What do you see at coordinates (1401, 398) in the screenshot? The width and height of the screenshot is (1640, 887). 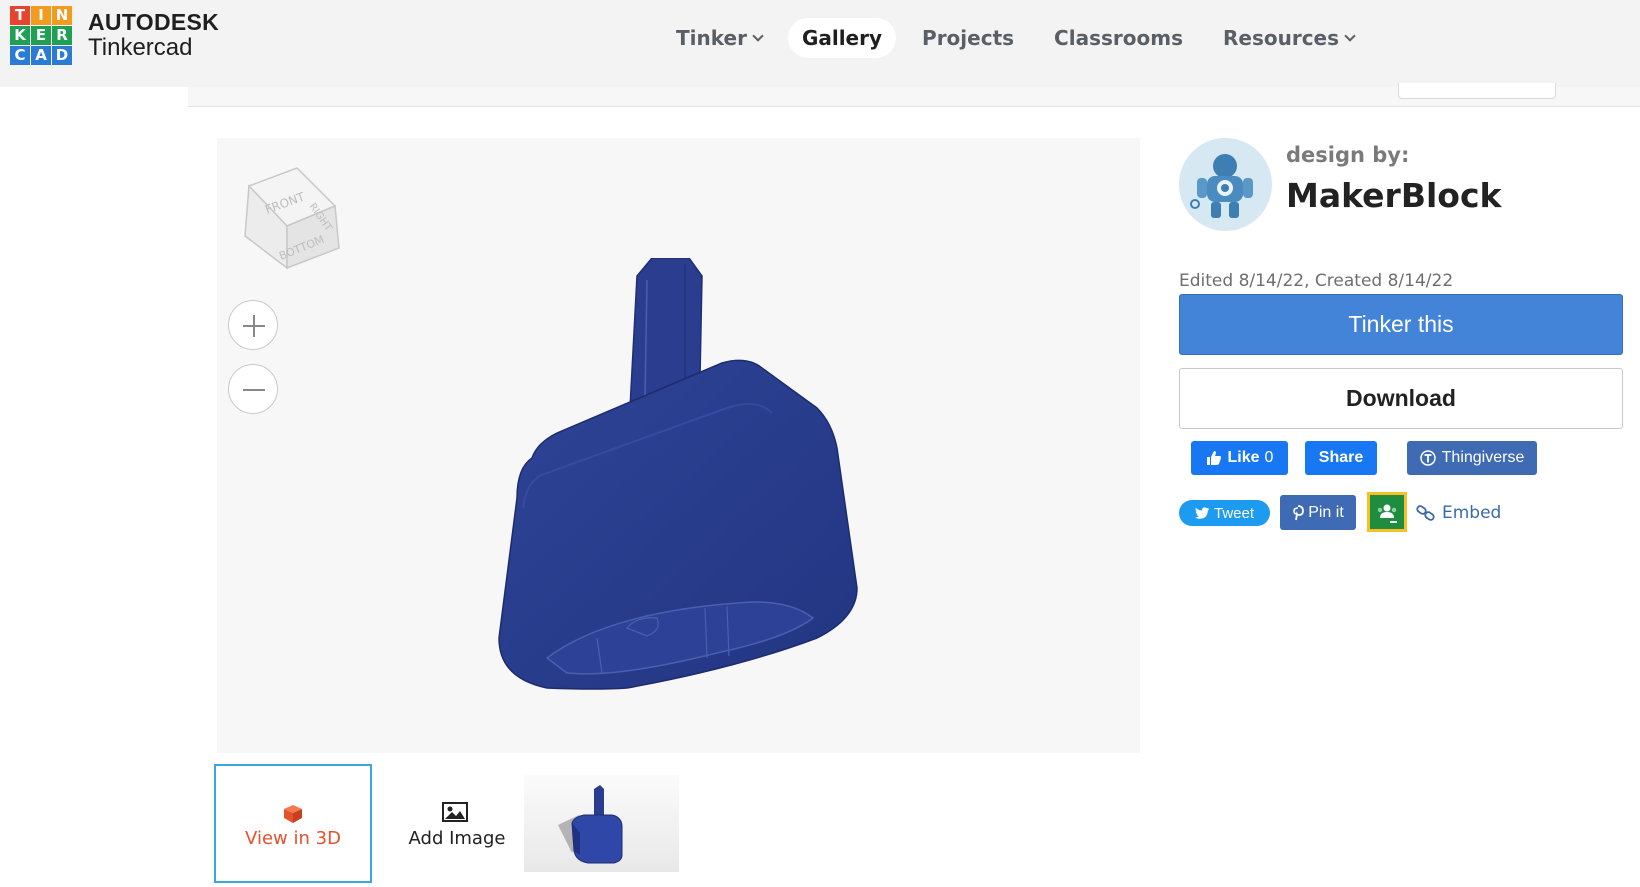 I see `download-button: Download` at bounding box center [1401, 398].